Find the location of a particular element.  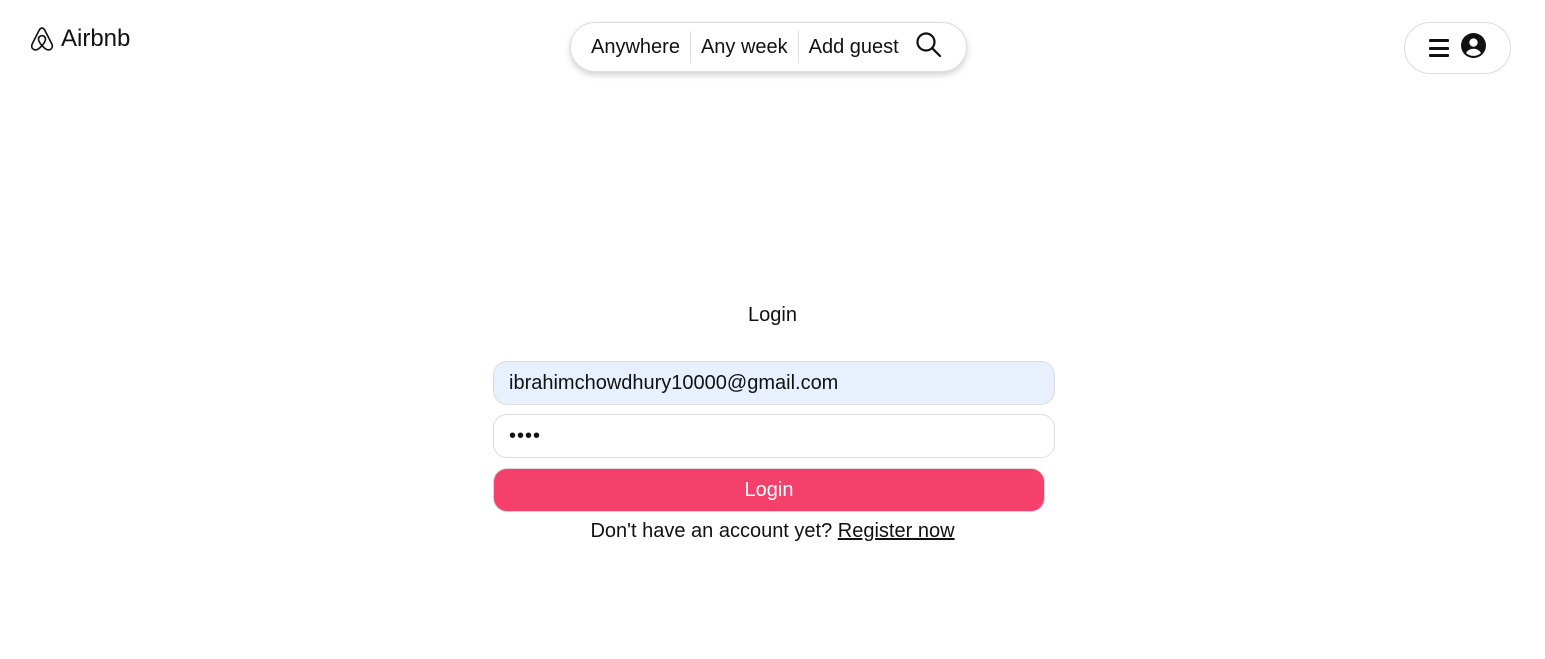

search-where: Anywhere is located at coordinates (635, 47).